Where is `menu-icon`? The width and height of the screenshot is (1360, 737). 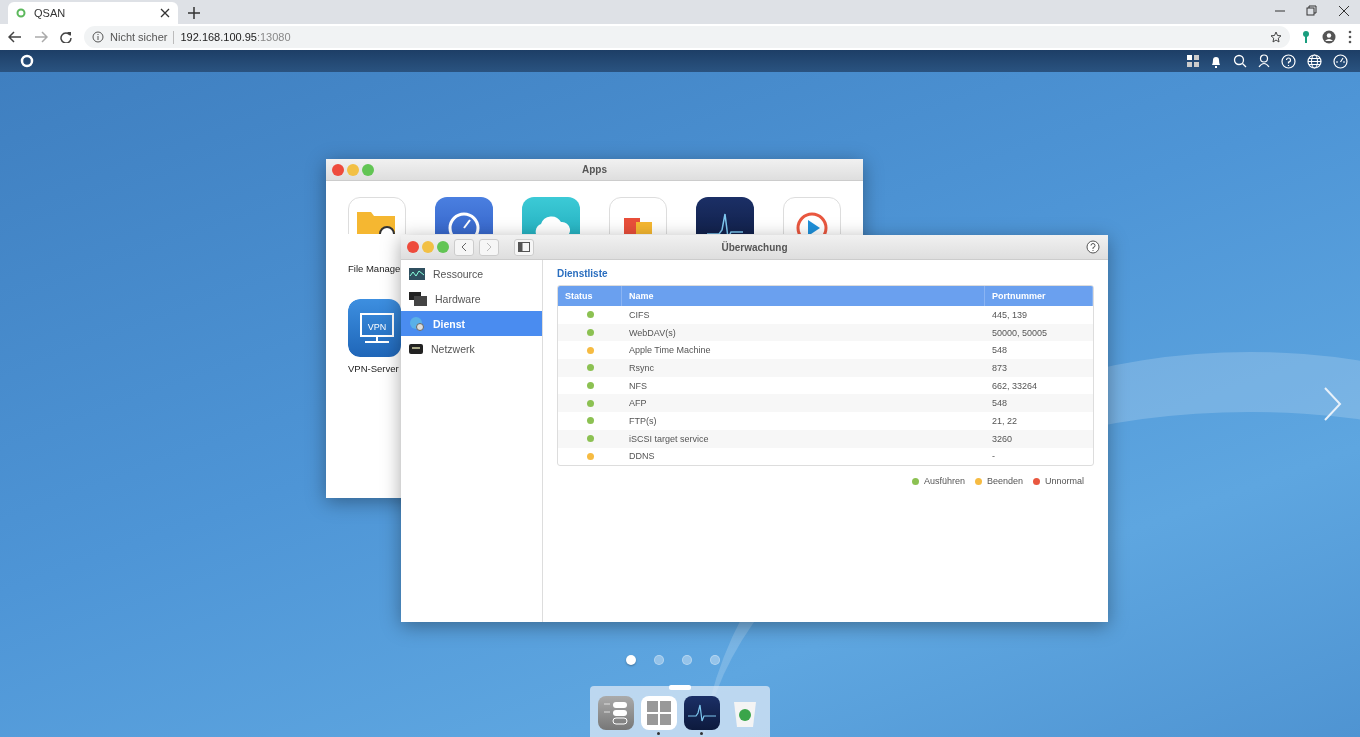 menu-icon is located at coordinates (1350, 37).